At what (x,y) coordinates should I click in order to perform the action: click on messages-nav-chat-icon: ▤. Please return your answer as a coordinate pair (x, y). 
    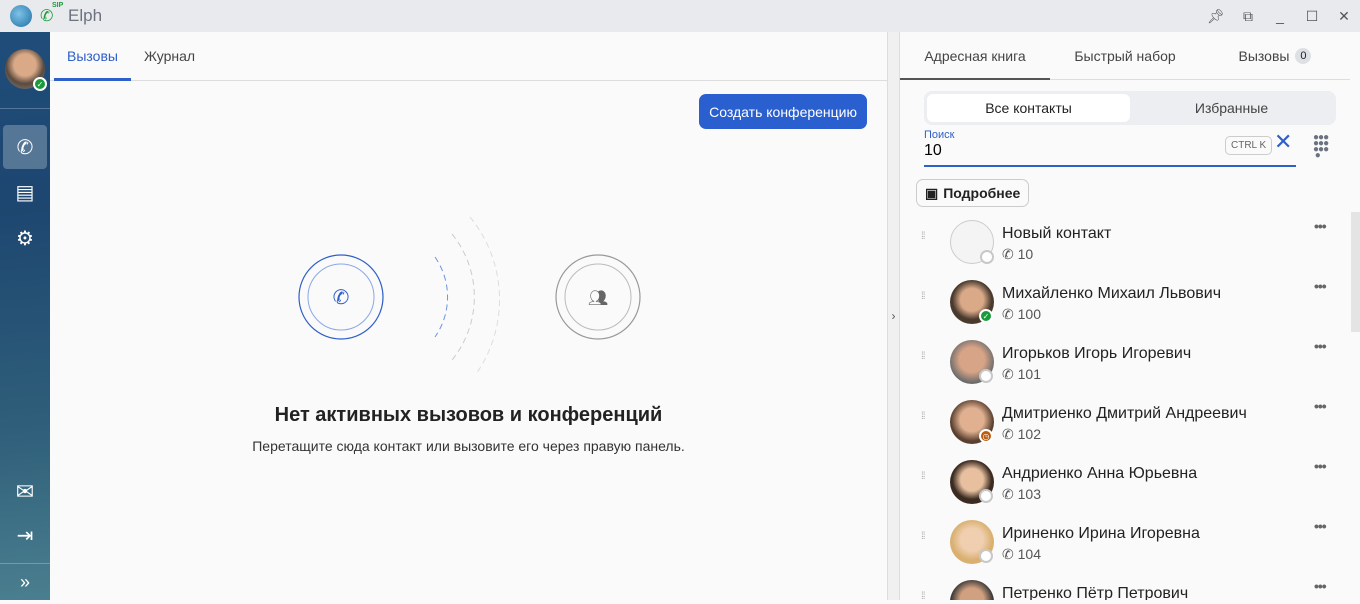
    Looking at the image, I should click on (25, 192).